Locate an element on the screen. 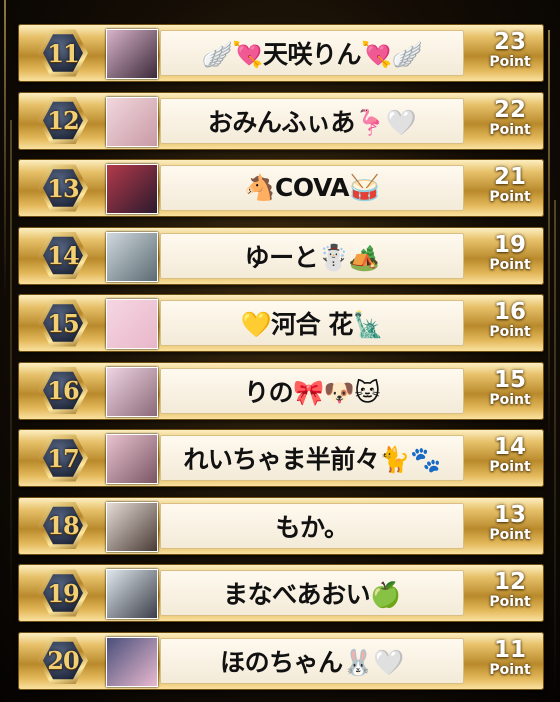 The width and height of the screenshot is (560, 702). rank-number: 16 is located at coordinates (63, 390).